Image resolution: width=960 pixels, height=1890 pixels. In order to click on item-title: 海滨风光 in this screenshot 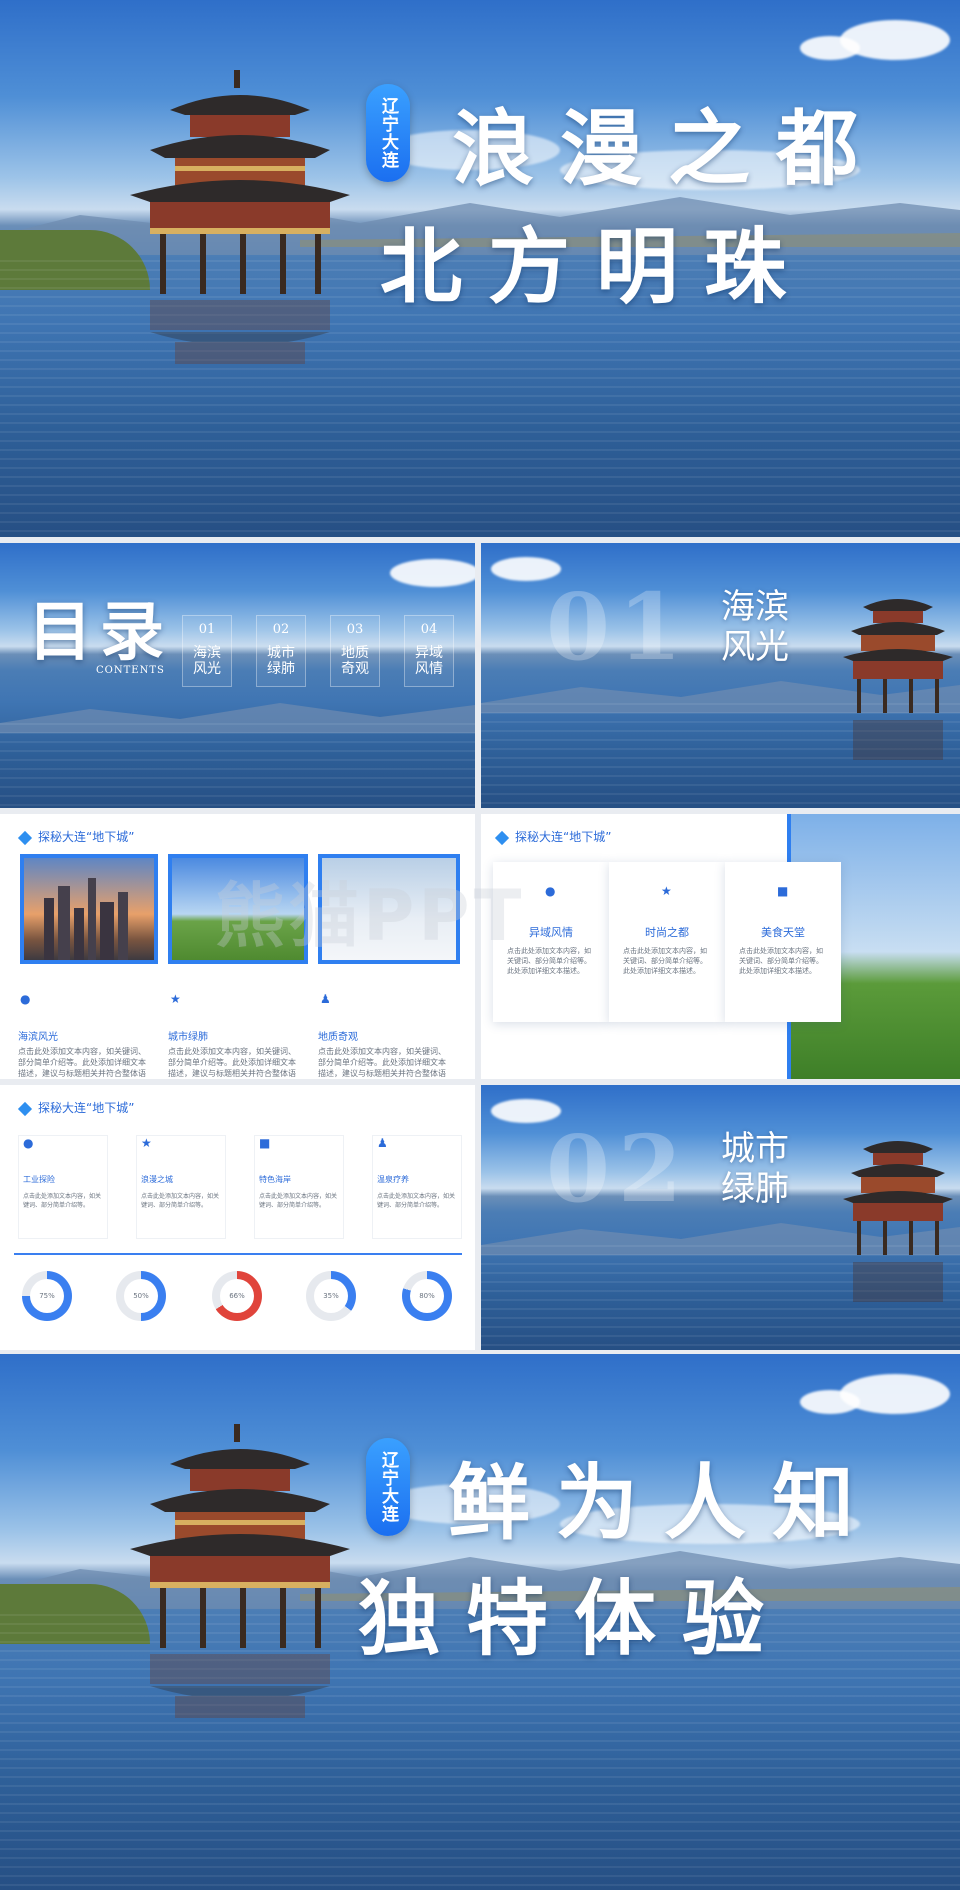, I will do `click(38, 1037)`.